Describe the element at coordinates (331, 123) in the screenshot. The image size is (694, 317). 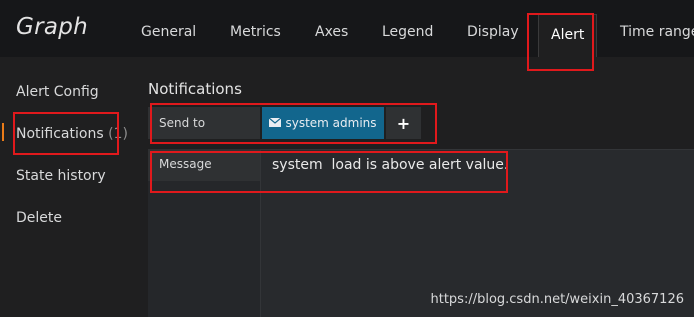
I see `recipient-name: system admins` at that location.